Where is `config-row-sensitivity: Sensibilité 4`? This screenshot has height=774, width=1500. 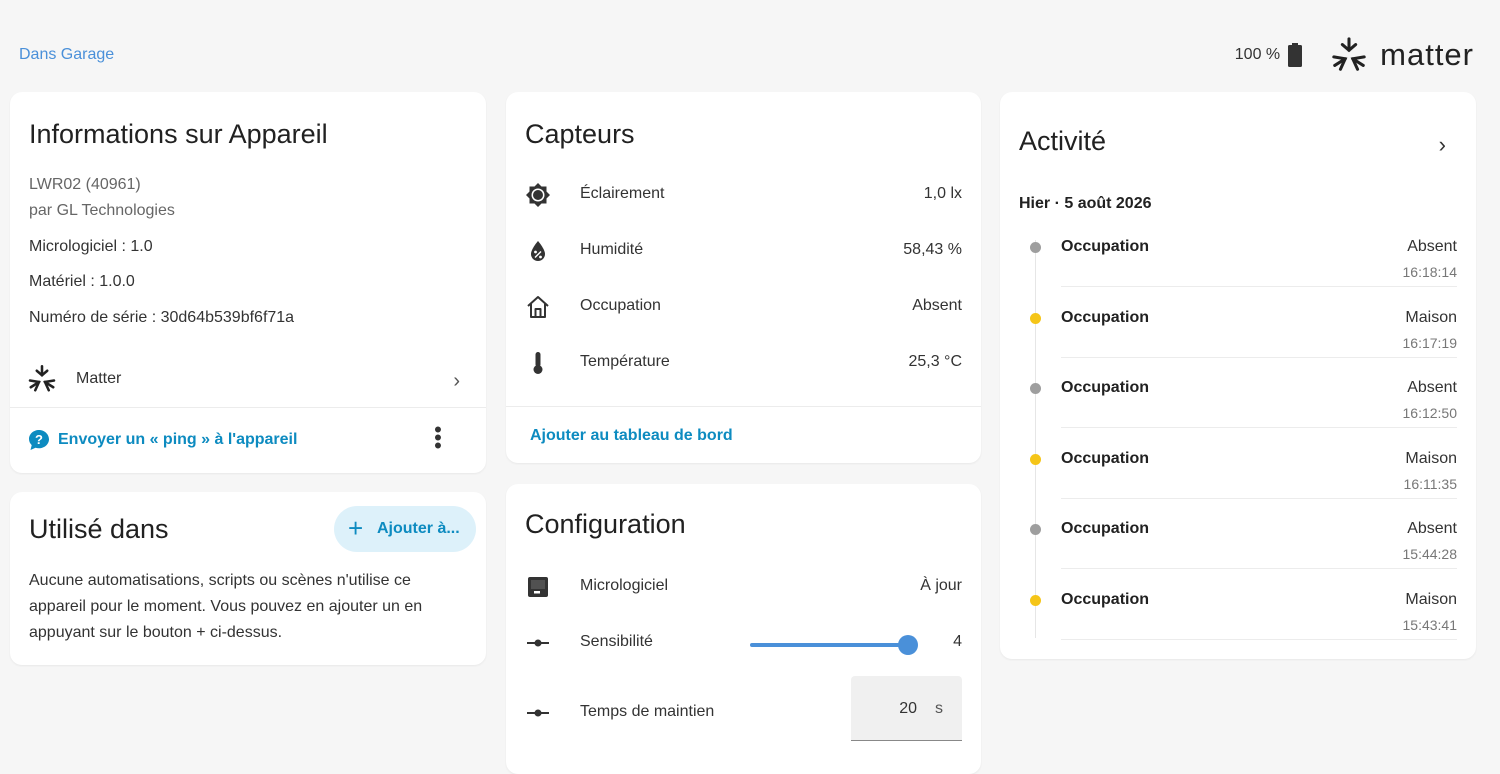
config-row-sensitivity: Sensibilité 4 is located at coordinates (743, 642).